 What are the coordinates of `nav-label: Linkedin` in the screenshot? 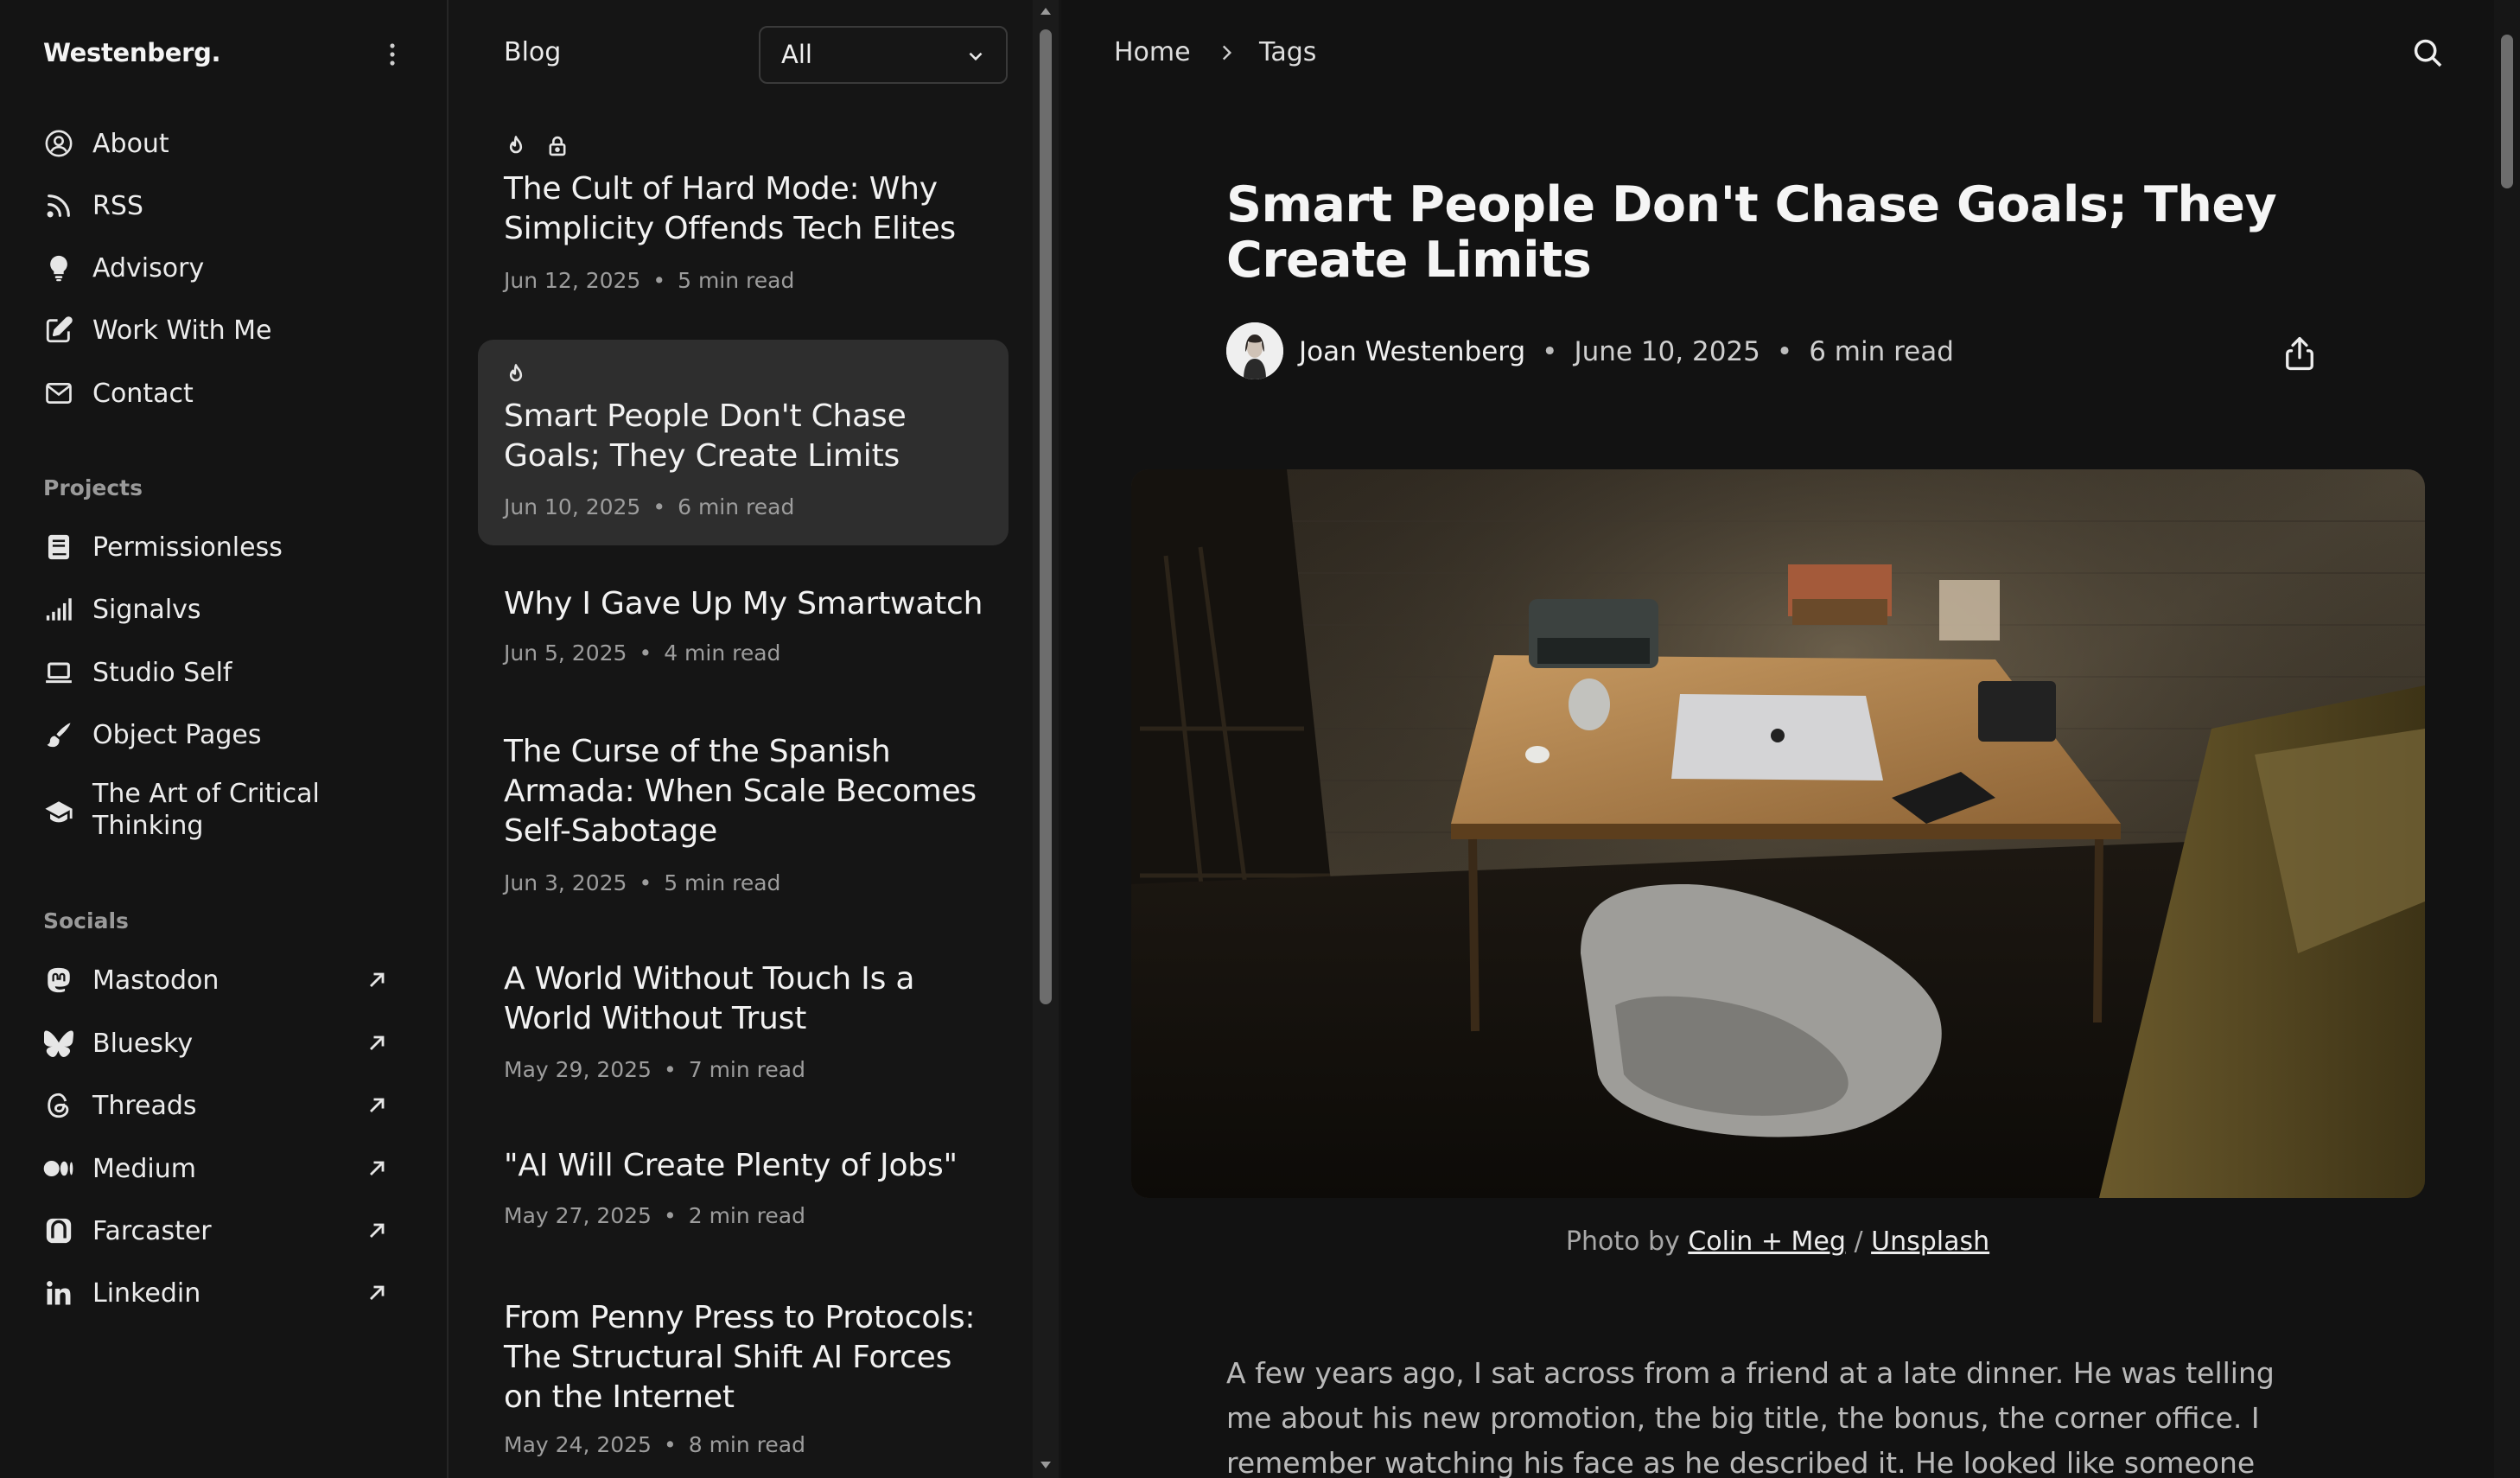 It's located at (147, 1293).